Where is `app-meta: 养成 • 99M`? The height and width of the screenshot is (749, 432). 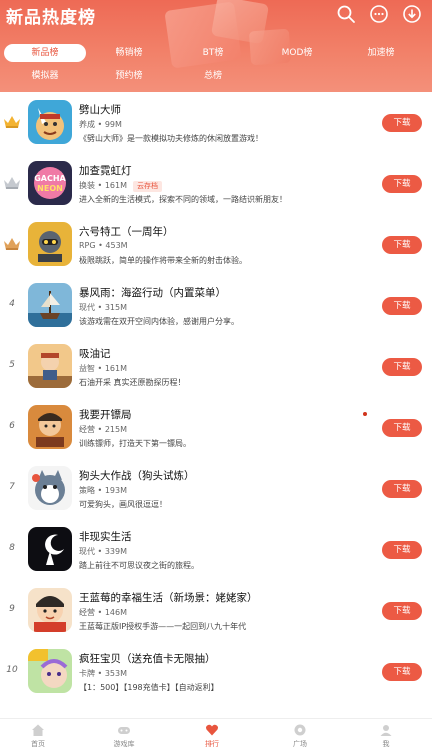
app-meta: 养成 • 99M is located at coordinates (100, 124).